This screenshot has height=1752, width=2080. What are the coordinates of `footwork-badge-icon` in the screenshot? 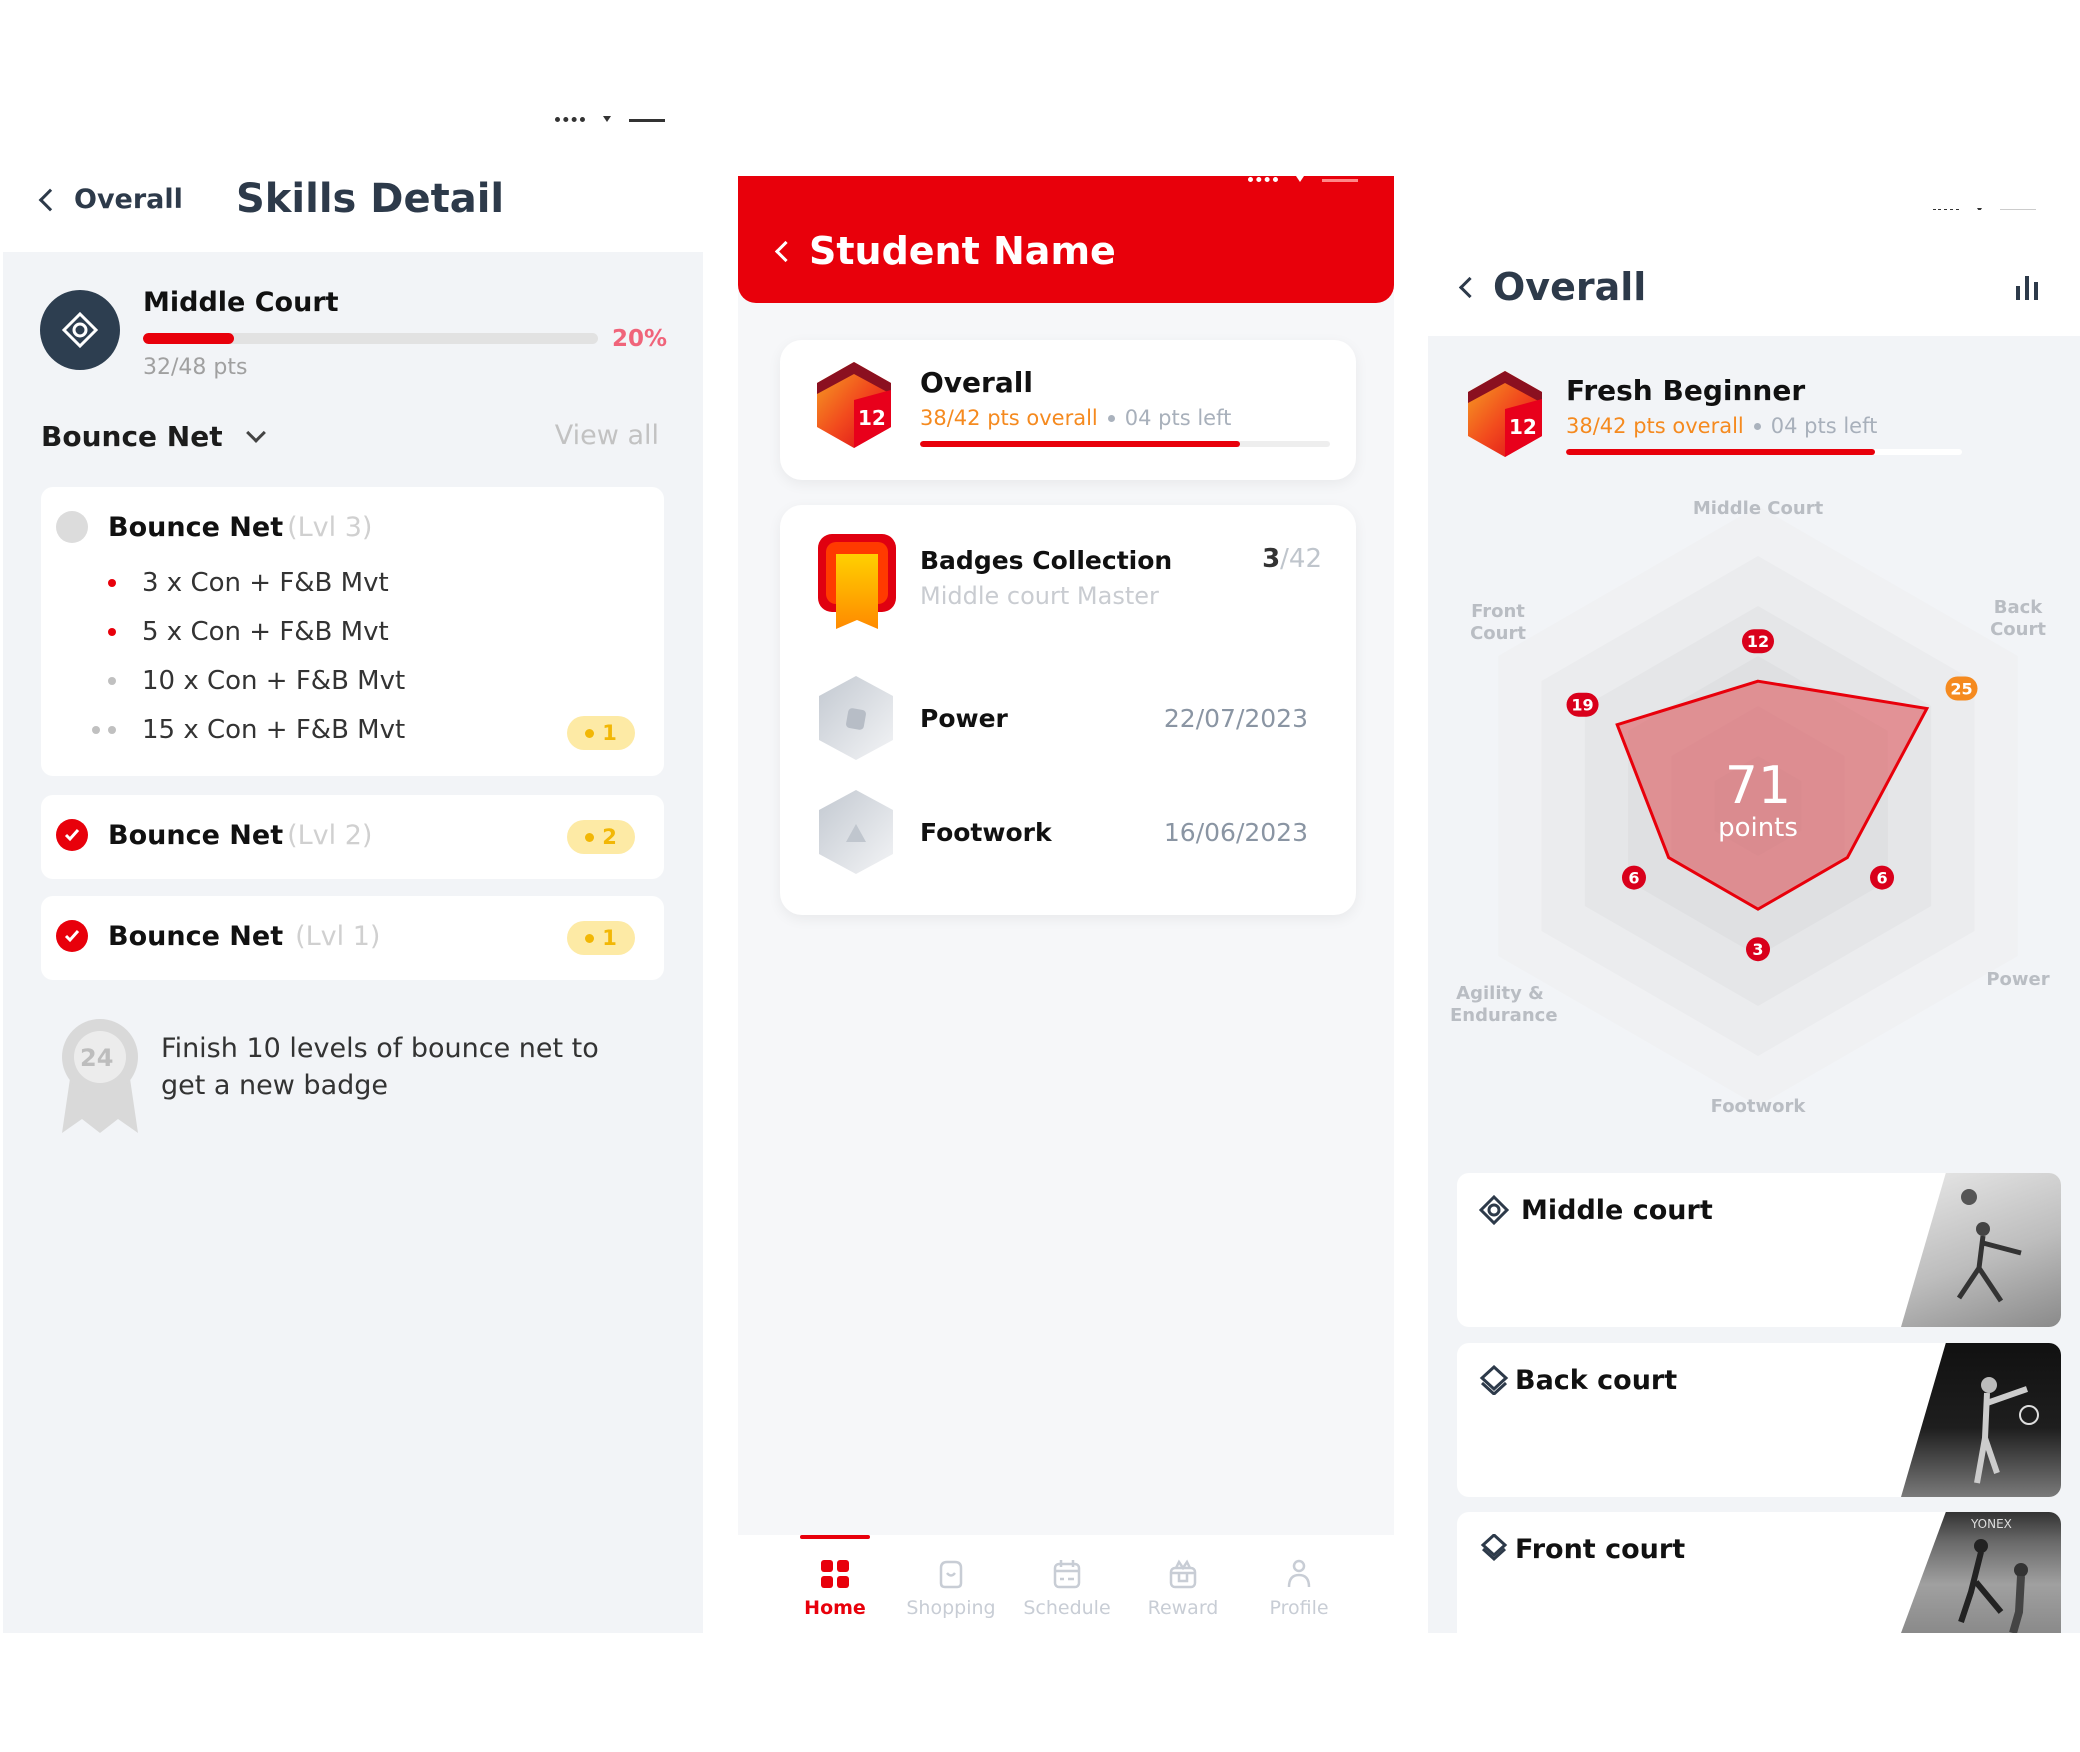 It's located at (856, 832).